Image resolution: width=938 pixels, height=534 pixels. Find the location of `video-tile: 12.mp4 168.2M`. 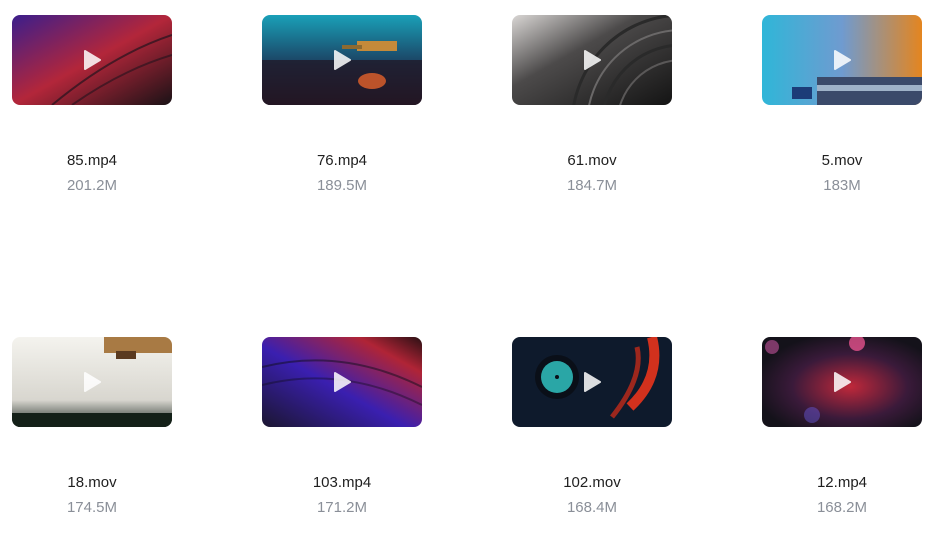

video-tile: 12.mp4 168.2M is located at coordinates (842, 426).